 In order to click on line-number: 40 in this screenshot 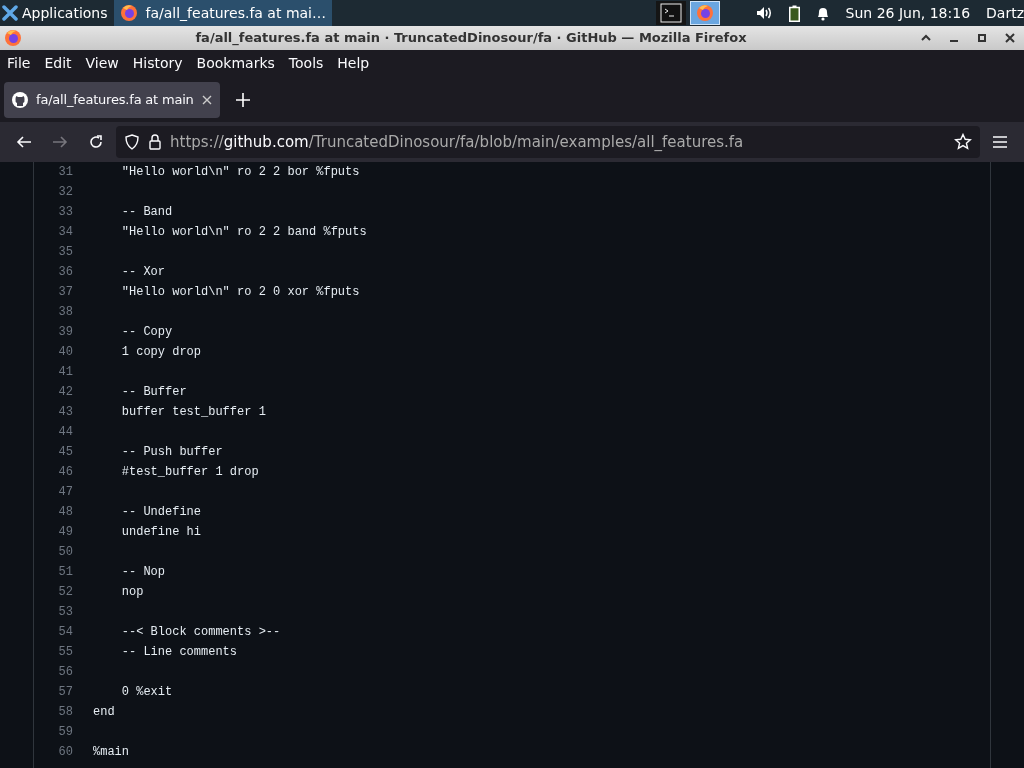, I will do `click(65, 352)`.